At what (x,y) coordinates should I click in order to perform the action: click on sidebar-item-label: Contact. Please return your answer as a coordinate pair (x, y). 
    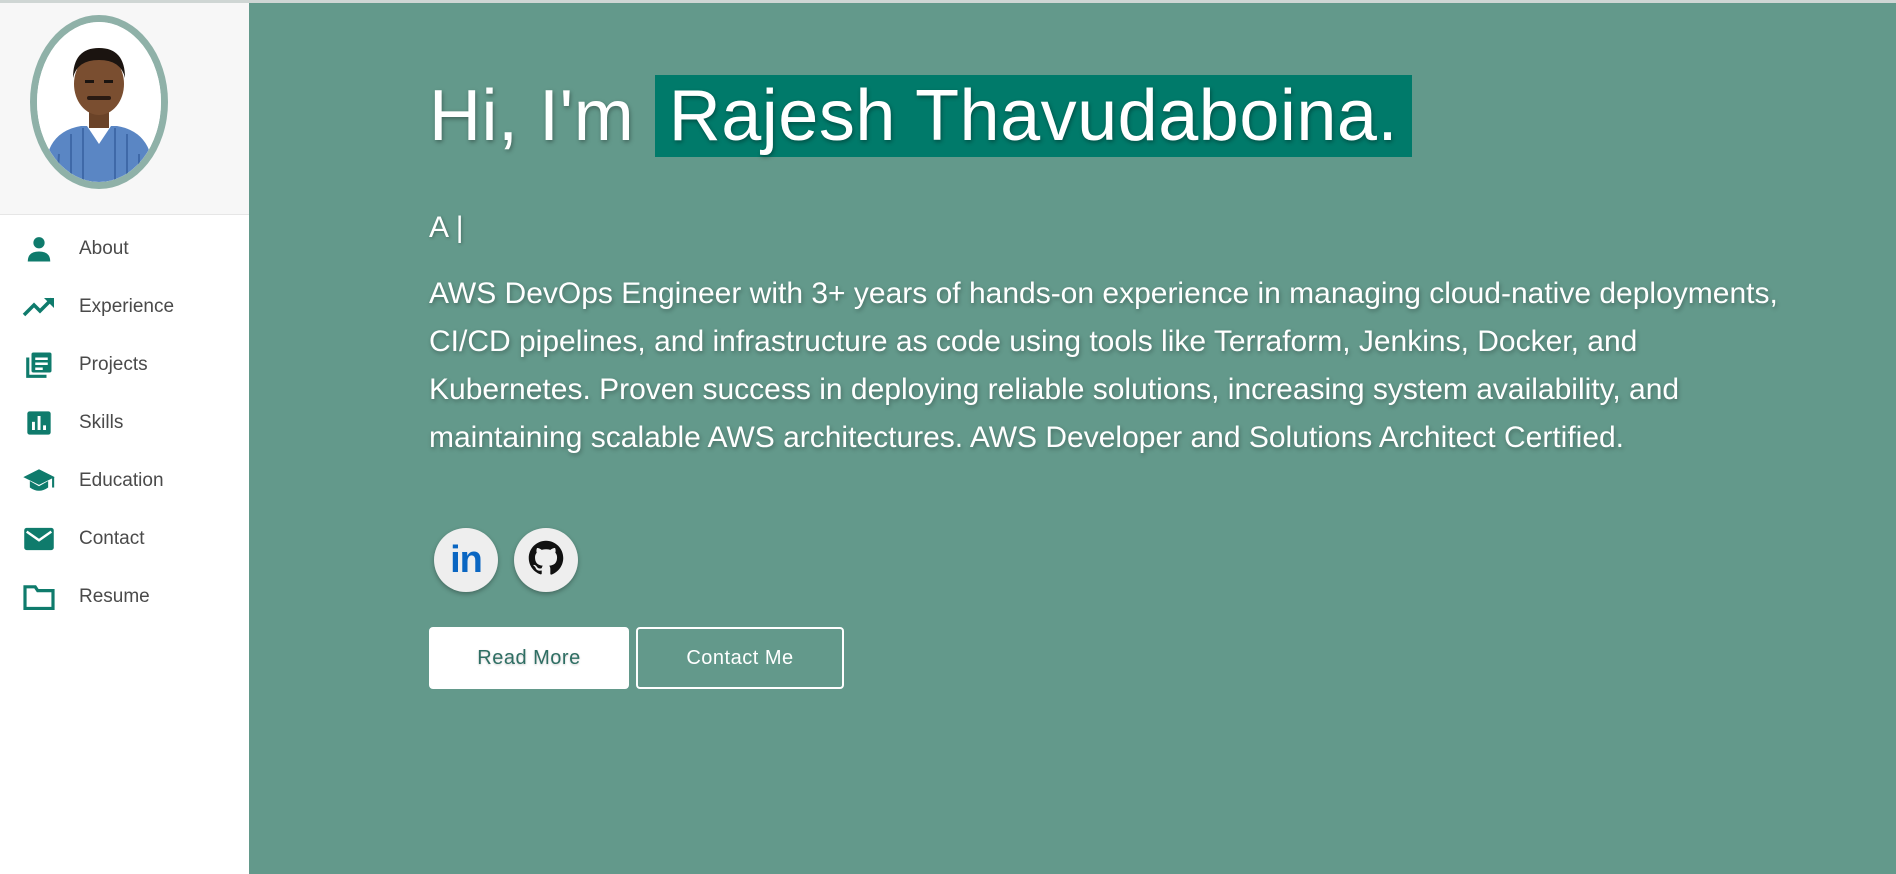
    Looking at the image, I should click on (112, 538).